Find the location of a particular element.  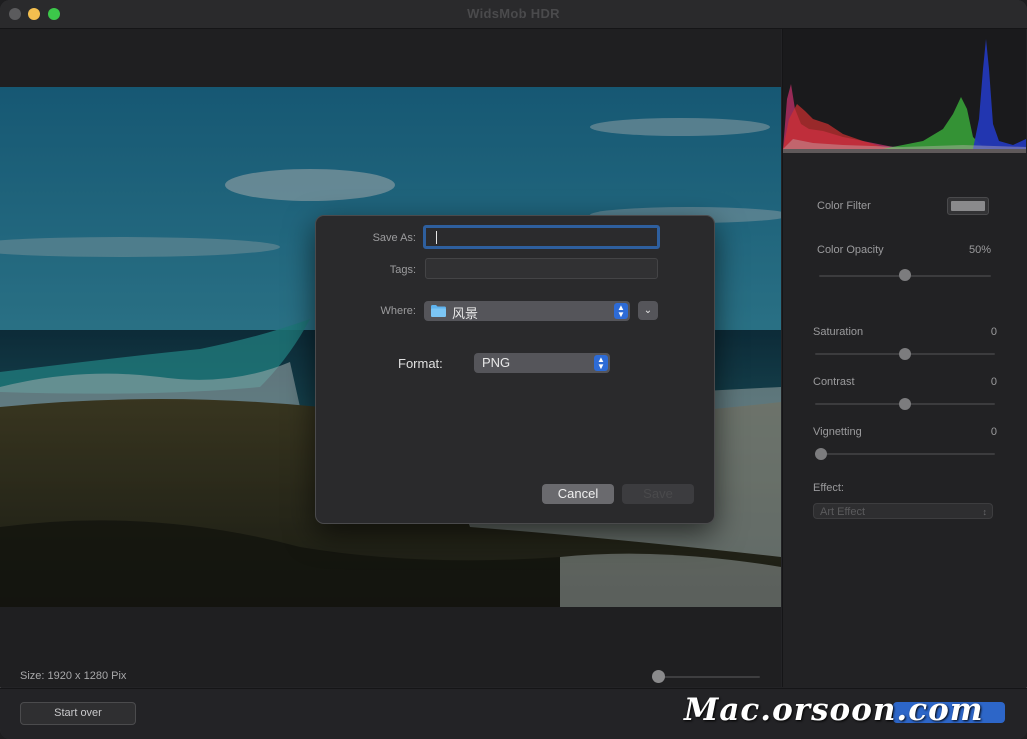

vignetting-value: 0 is located at coordinates (993, 432).